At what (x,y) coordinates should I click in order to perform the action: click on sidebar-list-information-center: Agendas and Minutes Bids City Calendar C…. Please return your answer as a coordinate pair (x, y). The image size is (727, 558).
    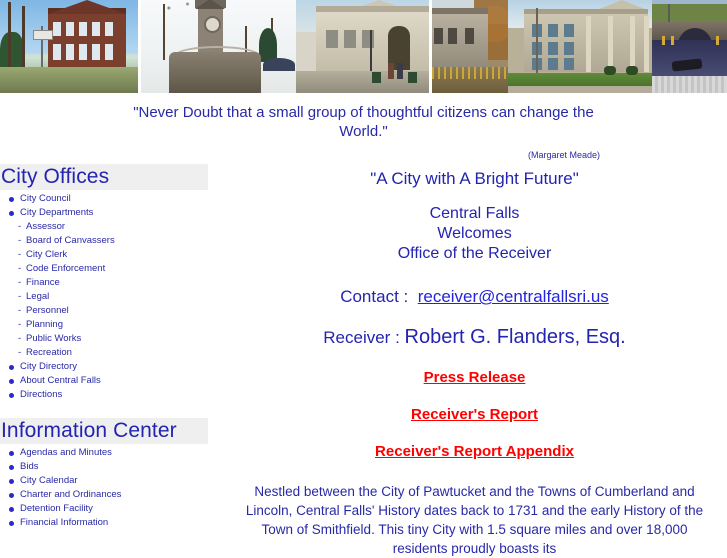
    Looking at the image, I should click on (111, 488).